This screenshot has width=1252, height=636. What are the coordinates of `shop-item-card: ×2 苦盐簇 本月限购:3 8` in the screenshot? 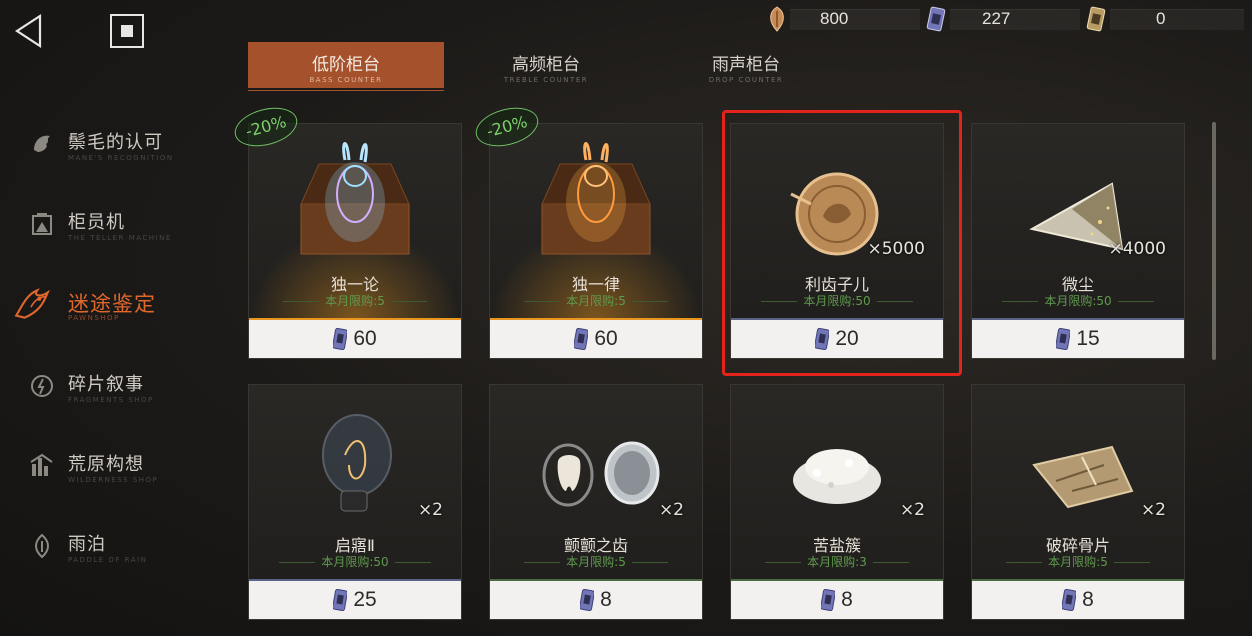 It's located at (837, 502).